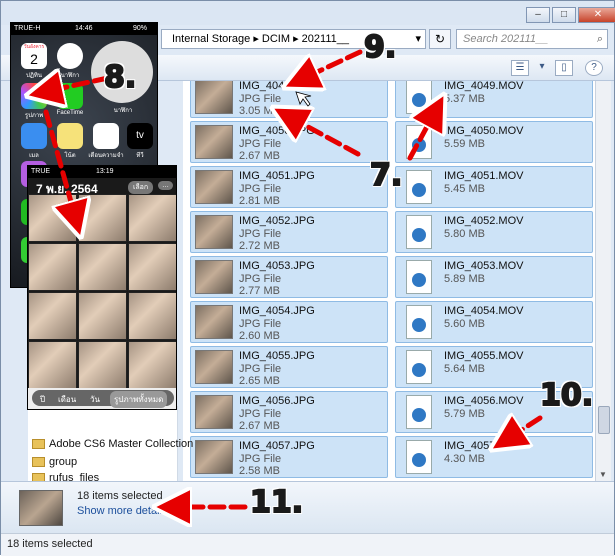 This screenshot has height=556, width=615. What do you see at coordinates (70, 56) in the screenshot?
I see `clock-app-icon` at bounding box center [70, 56].